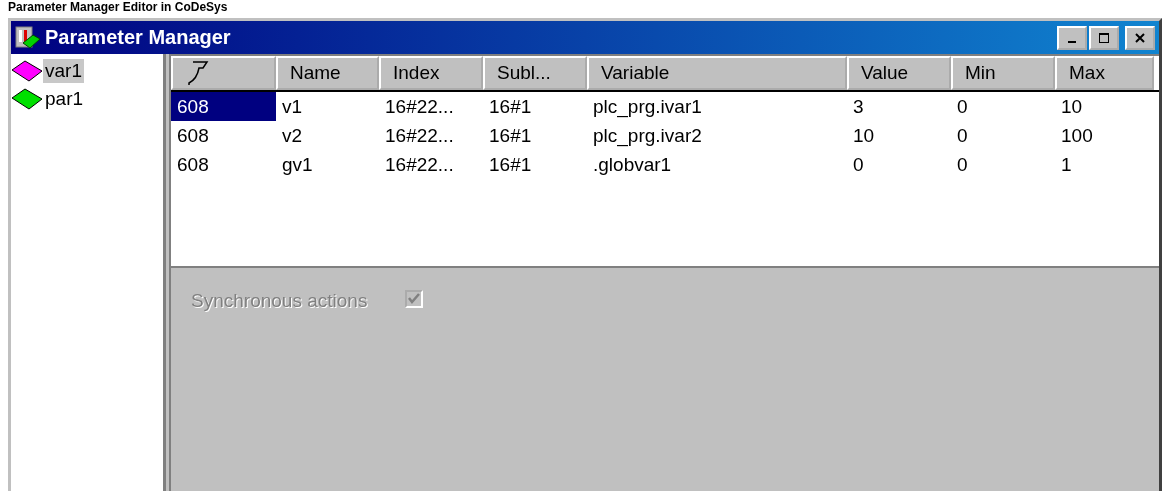 The height and width of the screenshot is (491, 1173). What do you see at coordinates (198, 73) in the screenshot?
I see `plug-icon` at bounding box center [198, 73].